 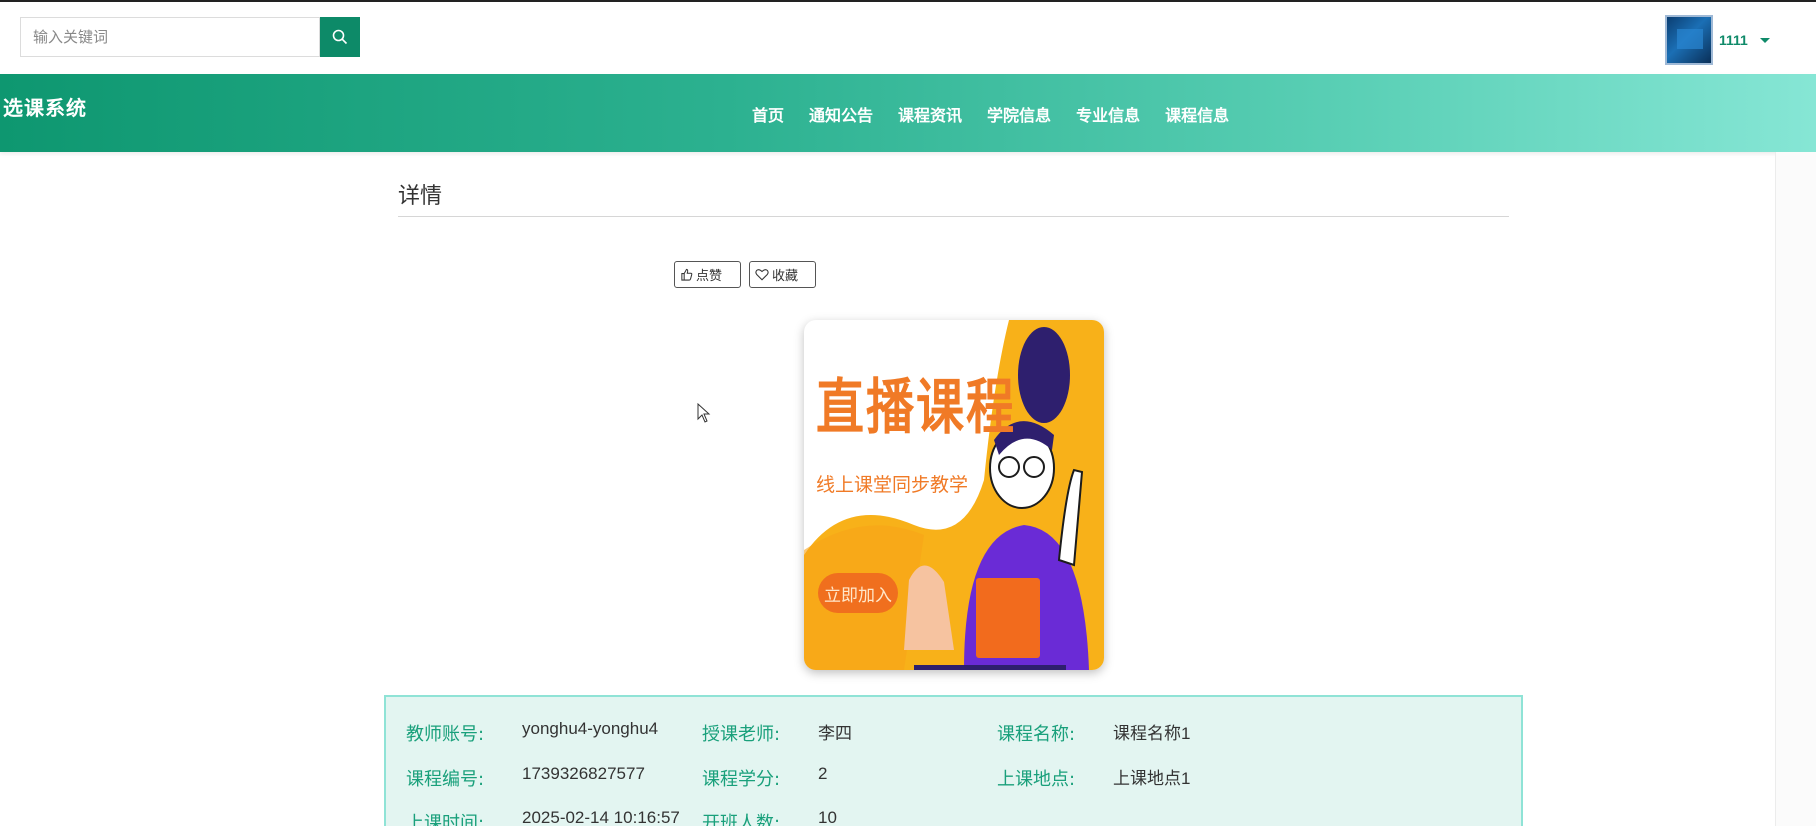 I want to click on username: 1111, so click(x=1733, y=40).